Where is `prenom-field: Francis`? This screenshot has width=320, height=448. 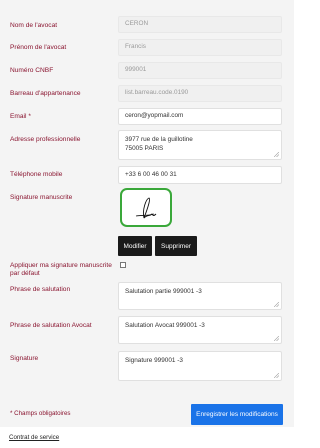 prenom-field: Francis is located at coordinates (200, 47).